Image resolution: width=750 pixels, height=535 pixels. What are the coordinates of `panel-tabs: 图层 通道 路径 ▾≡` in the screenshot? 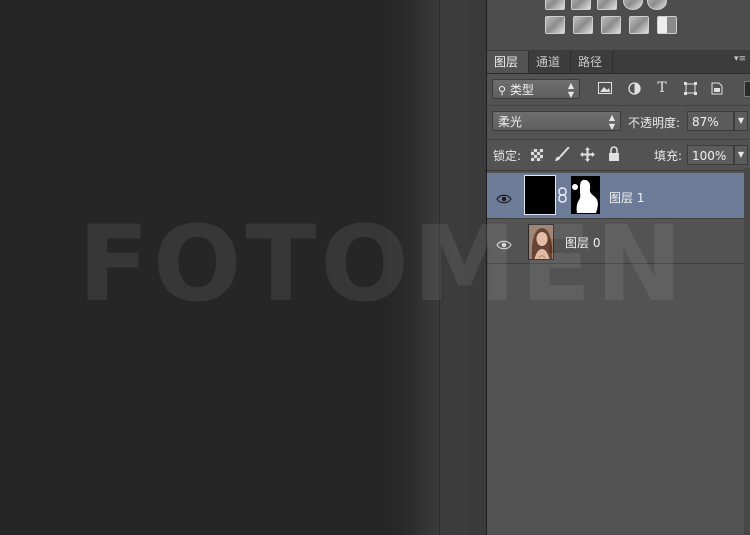 It's located at (618, 62).